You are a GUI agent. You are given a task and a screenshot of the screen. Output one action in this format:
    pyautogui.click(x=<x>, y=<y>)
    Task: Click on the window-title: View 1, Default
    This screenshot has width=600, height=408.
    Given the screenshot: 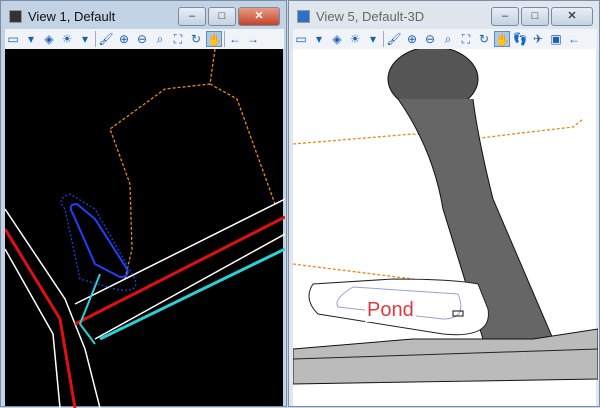 What is the action you would take?
    pyautogui.click(x=62, y=16)
    